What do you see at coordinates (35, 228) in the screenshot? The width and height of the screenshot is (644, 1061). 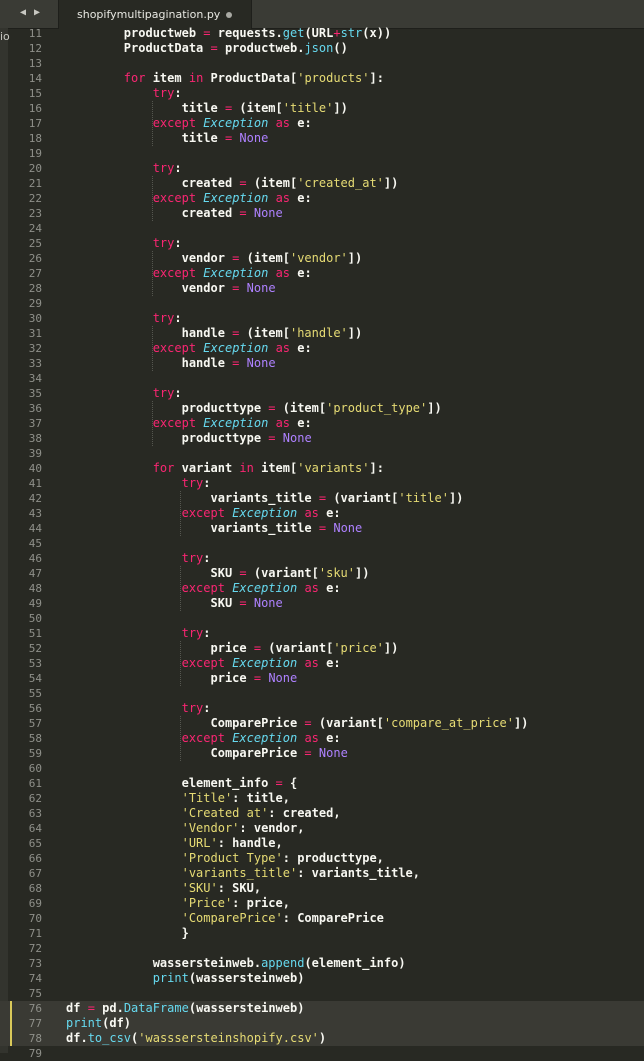 I see `line-number: 24` at bounding box center [35, 228].